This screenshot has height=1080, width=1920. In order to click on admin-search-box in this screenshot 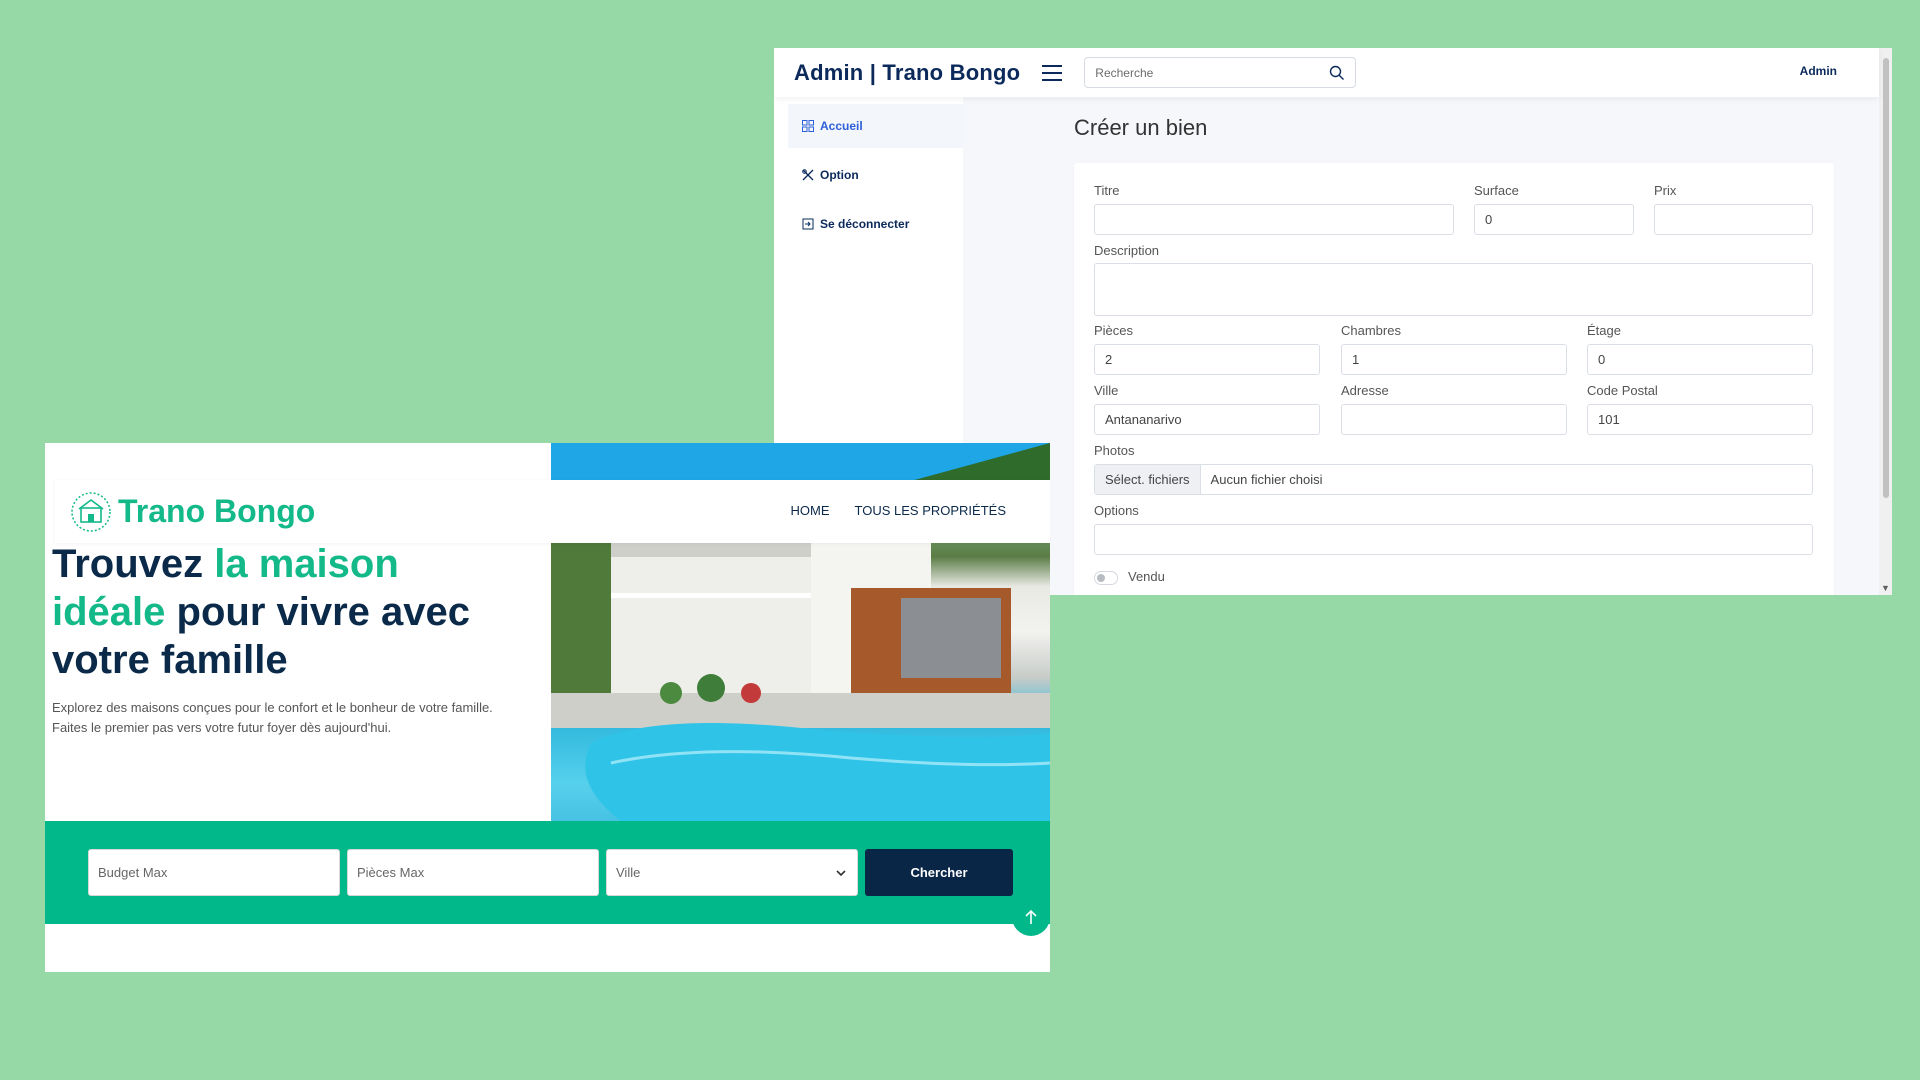, I will do `click(1220, 72)`.